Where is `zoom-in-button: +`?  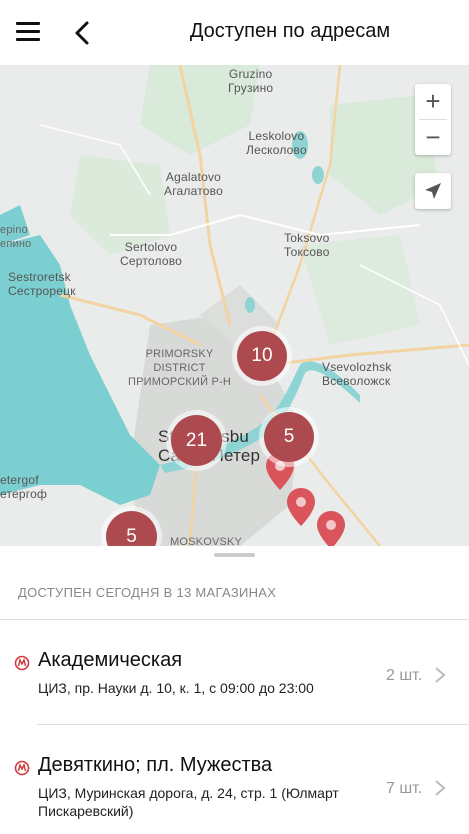
zoom-in-button: + is located at coordinates (433, 101).